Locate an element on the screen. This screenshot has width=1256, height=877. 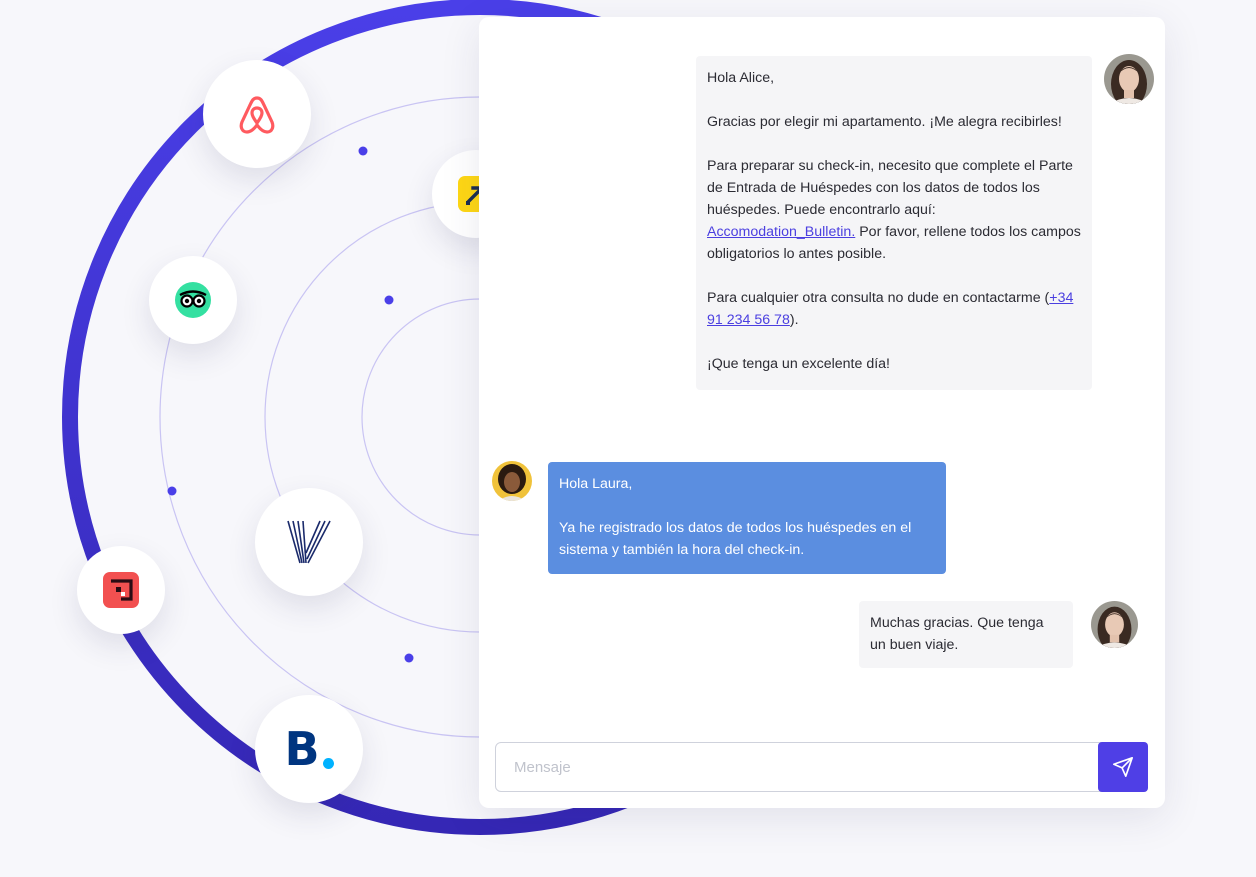
booking-letter: B is located at coordinates (302, 749).